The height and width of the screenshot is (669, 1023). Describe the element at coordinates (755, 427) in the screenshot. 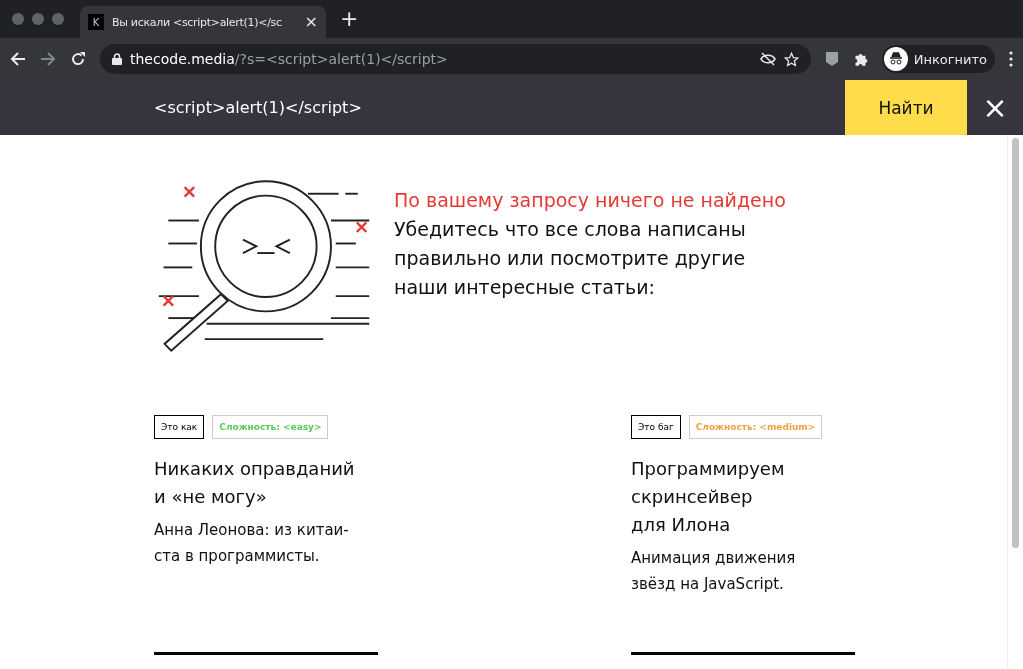

I see `difficulty-tag: Сложность: <medium>` at that location.